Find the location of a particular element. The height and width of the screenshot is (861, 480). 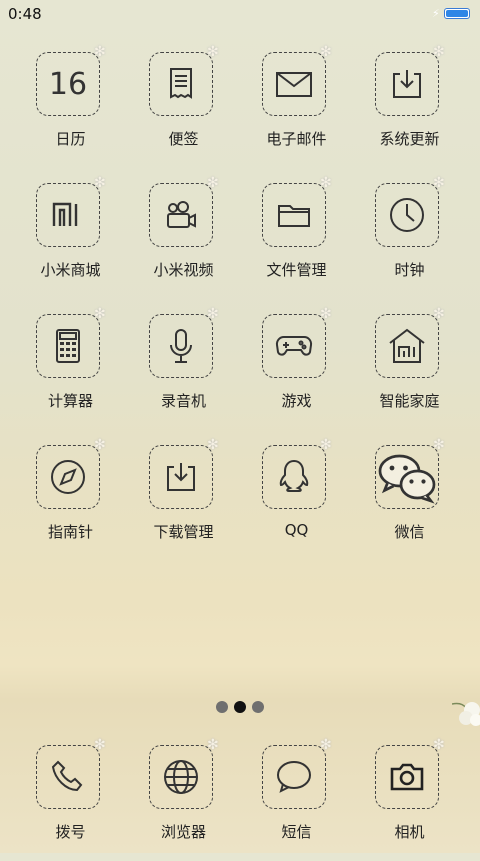

camera-icon is located at coordinates (407, 777).